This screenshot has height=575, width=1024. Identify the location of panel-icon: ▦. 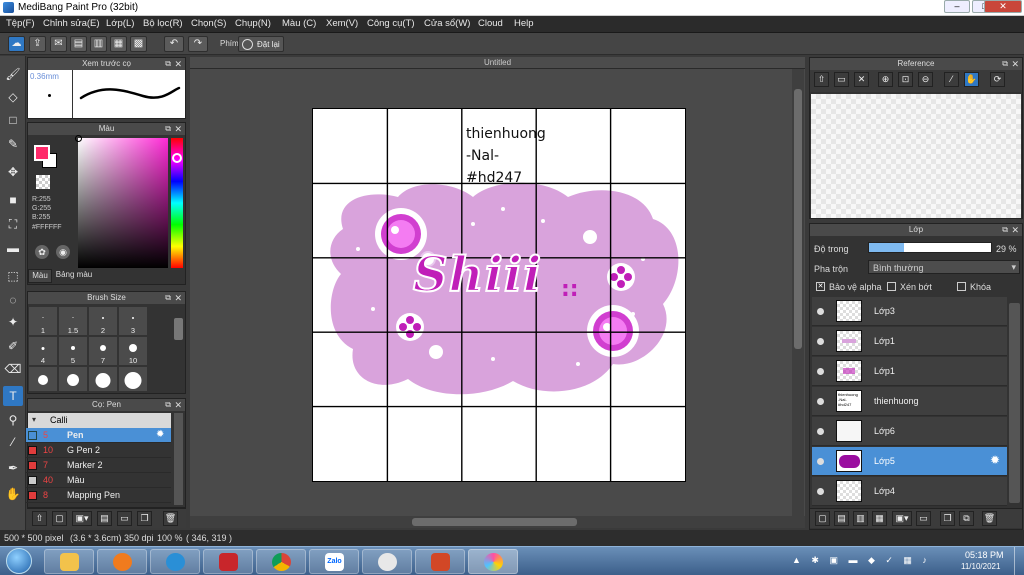
(118, 44).